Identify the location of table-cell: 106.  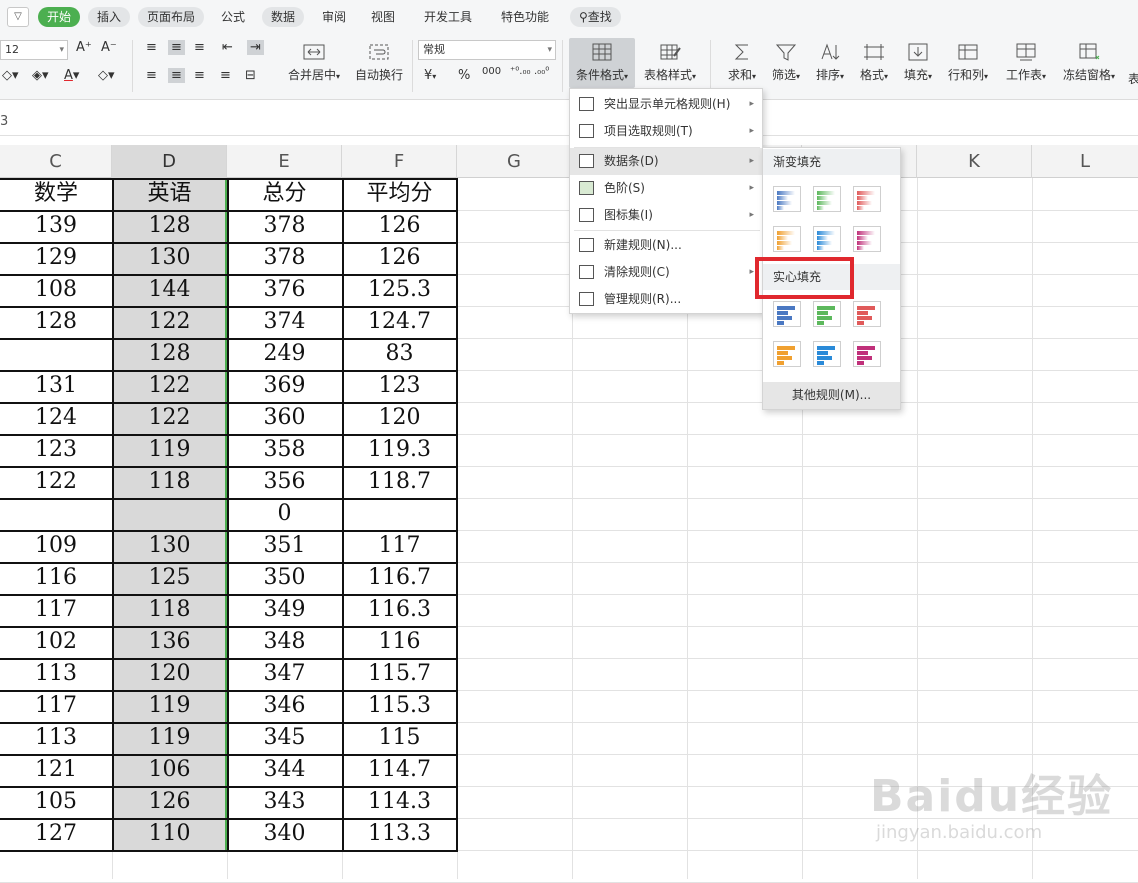
(169, 770).